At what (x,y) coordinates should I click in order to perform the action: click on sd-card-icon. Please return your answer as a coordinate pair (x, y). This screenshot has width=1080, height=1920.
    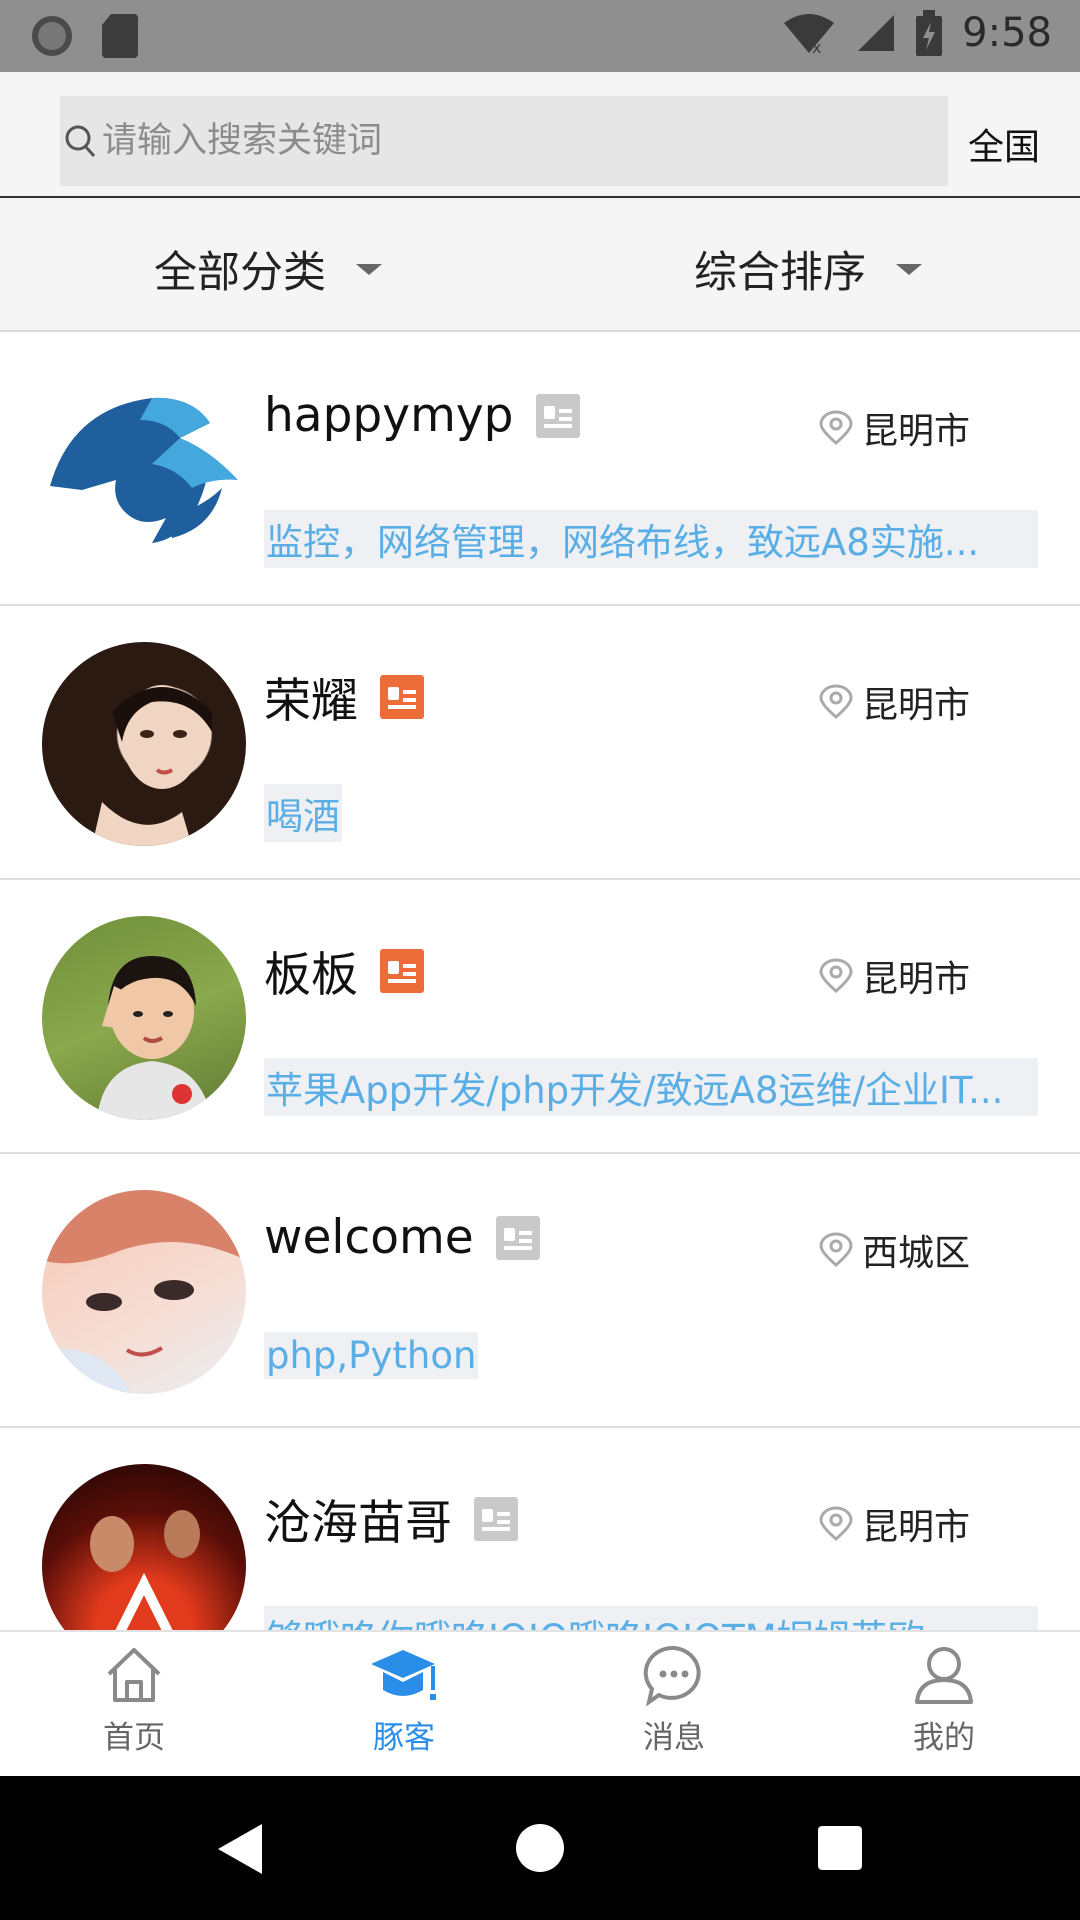
    Looking at the image, I should click on (120, 36).